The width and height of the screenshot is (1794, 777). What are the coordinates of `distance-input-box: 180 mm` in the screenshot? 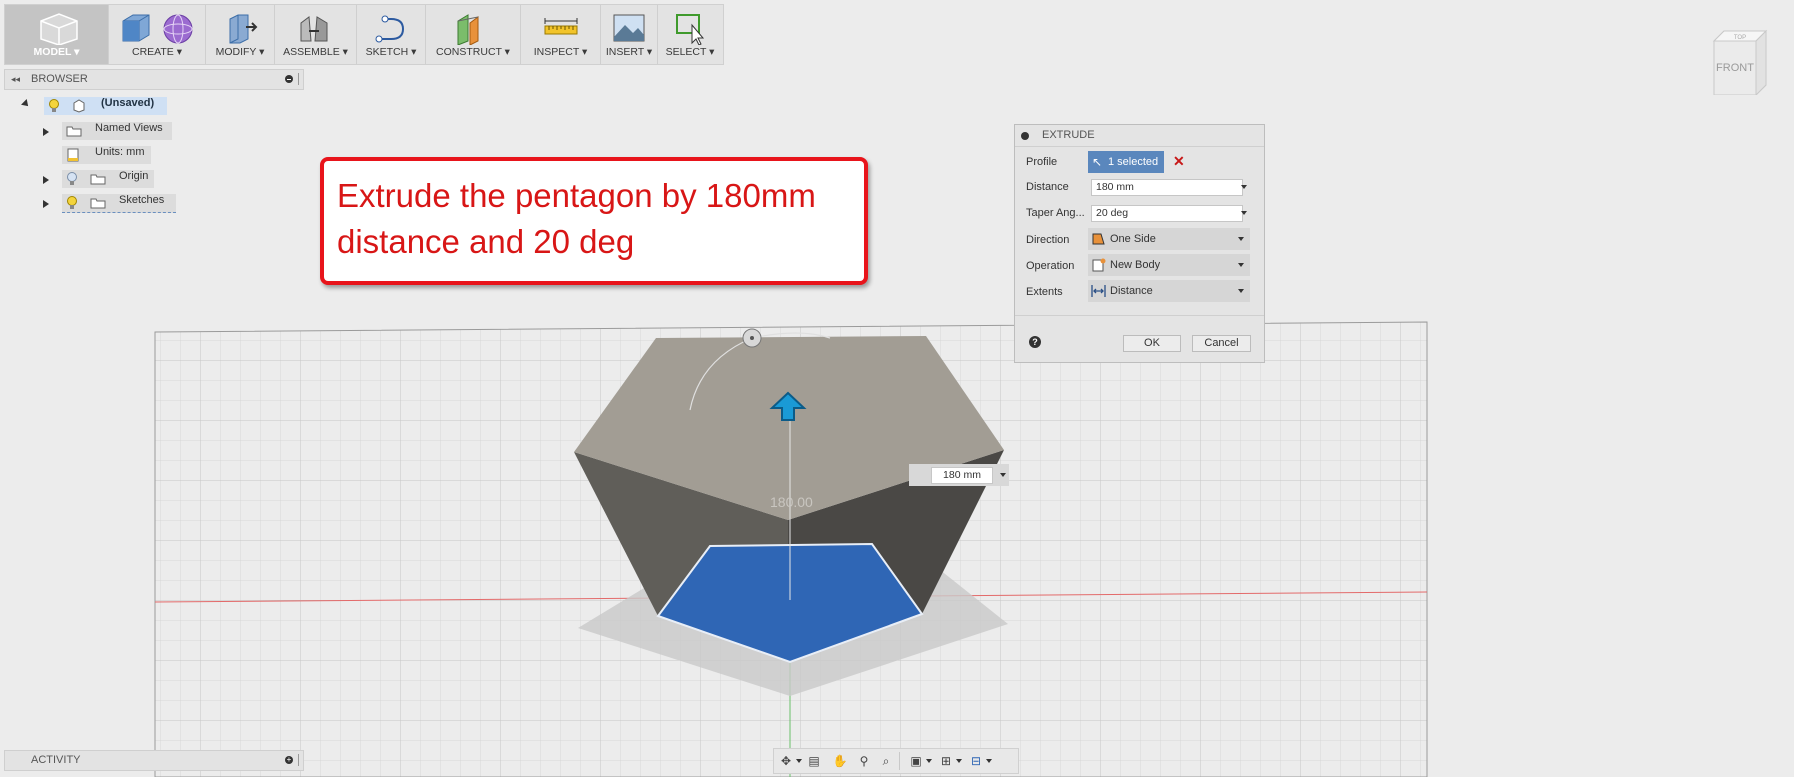 It's located at (959, 475).